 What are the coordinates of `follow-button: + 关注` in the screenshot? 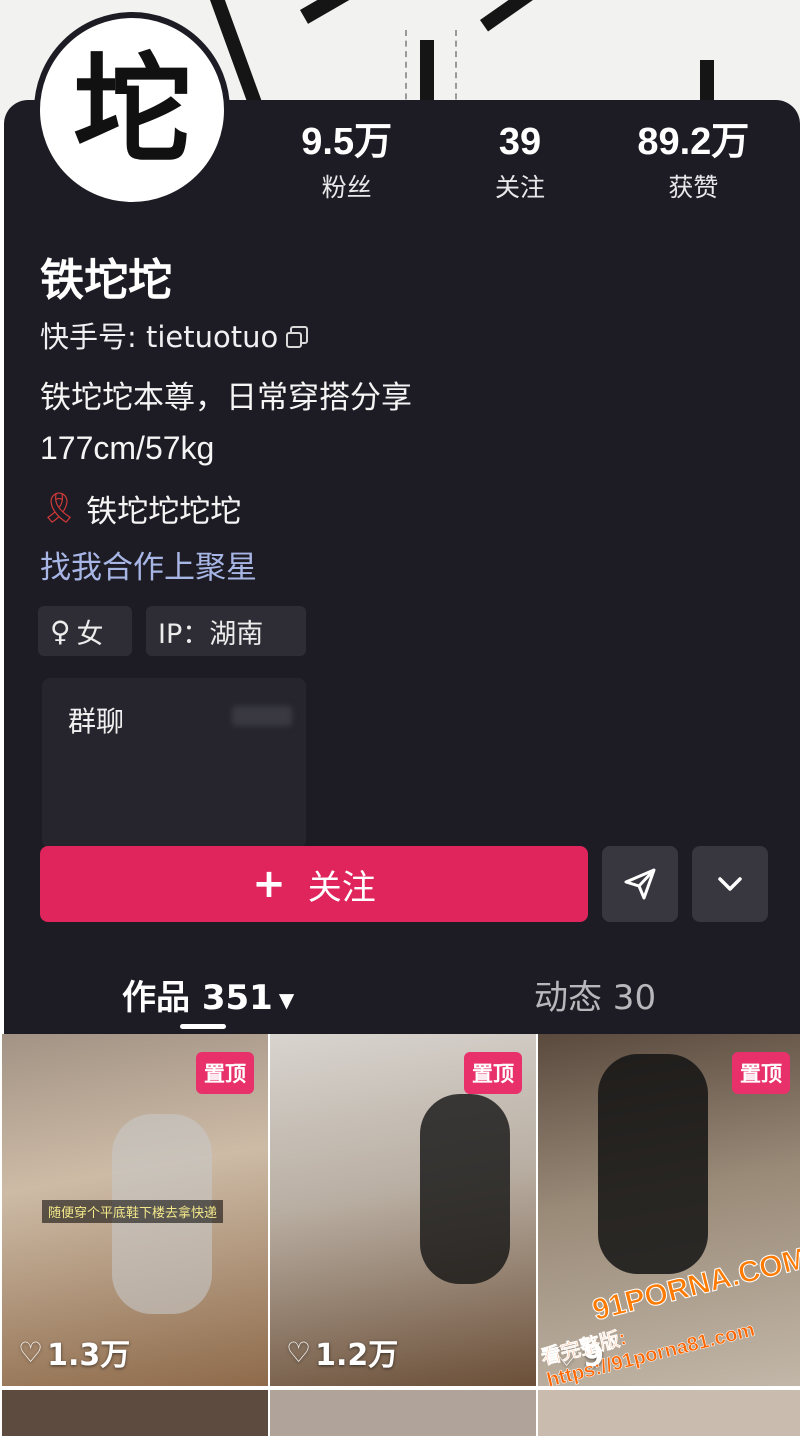 It's located at (314, 884).